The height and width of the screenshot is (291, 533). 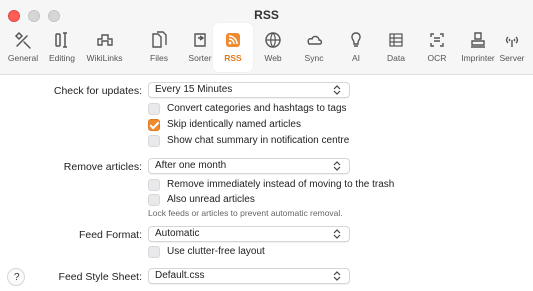 I want to click on tab-web: Web, so click(x=273, y=49).